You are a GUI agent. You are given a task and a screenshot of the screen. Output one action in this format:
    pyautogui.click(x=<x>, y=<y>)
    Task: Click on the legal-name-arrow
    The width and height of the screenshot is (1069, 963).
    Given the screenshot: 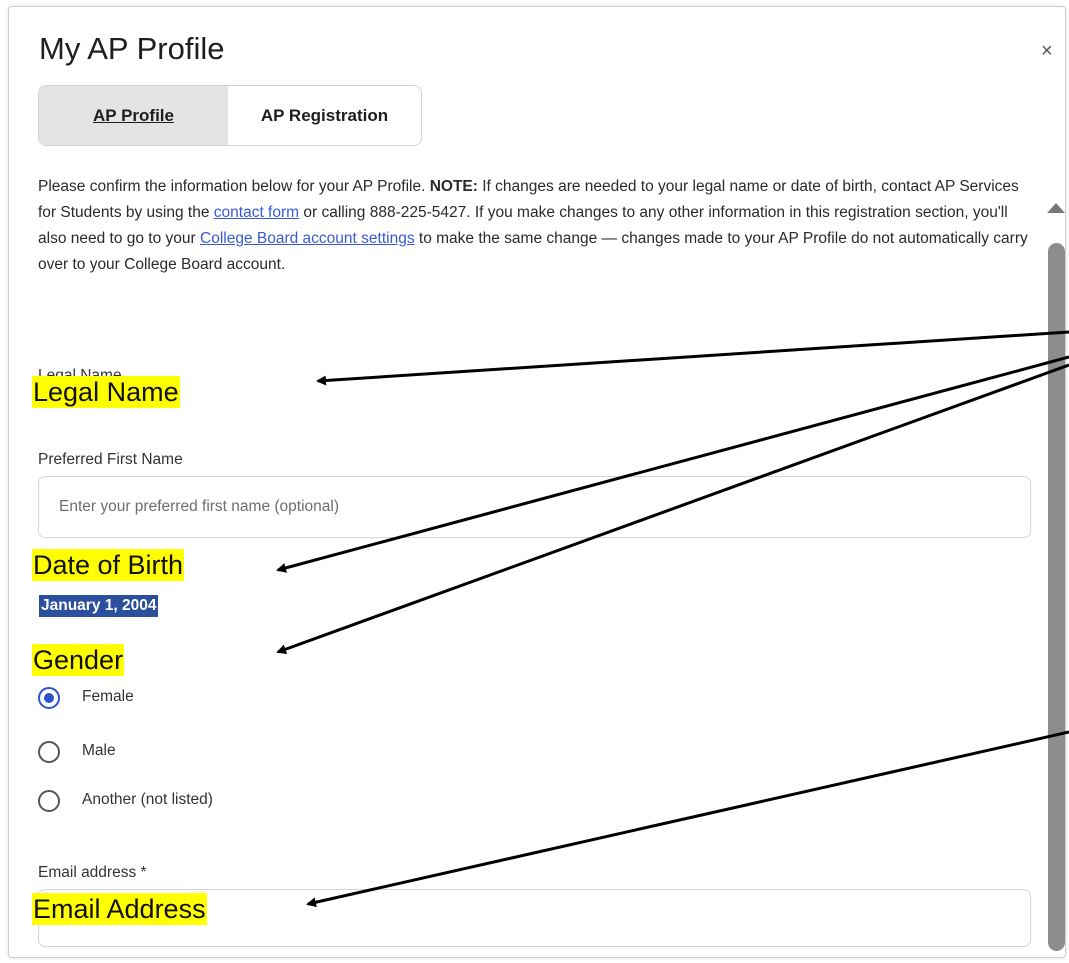 What is the action you would take?
    pyautogui.click(x=692, y=358)
    